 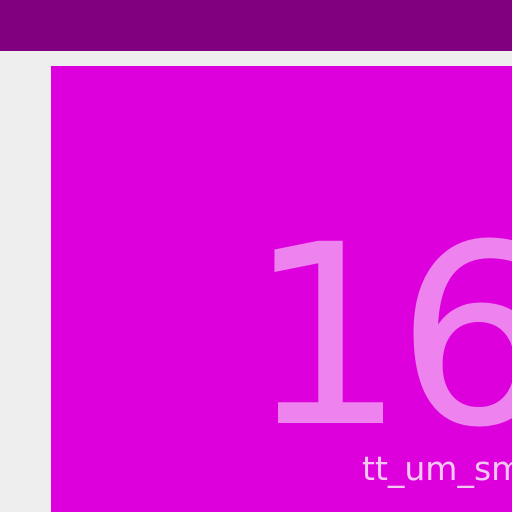 What do you see at coordinates (437, 468) in the screenshot?
I see `tile-label: tt_um_sm` at bounding box center [437, 468].